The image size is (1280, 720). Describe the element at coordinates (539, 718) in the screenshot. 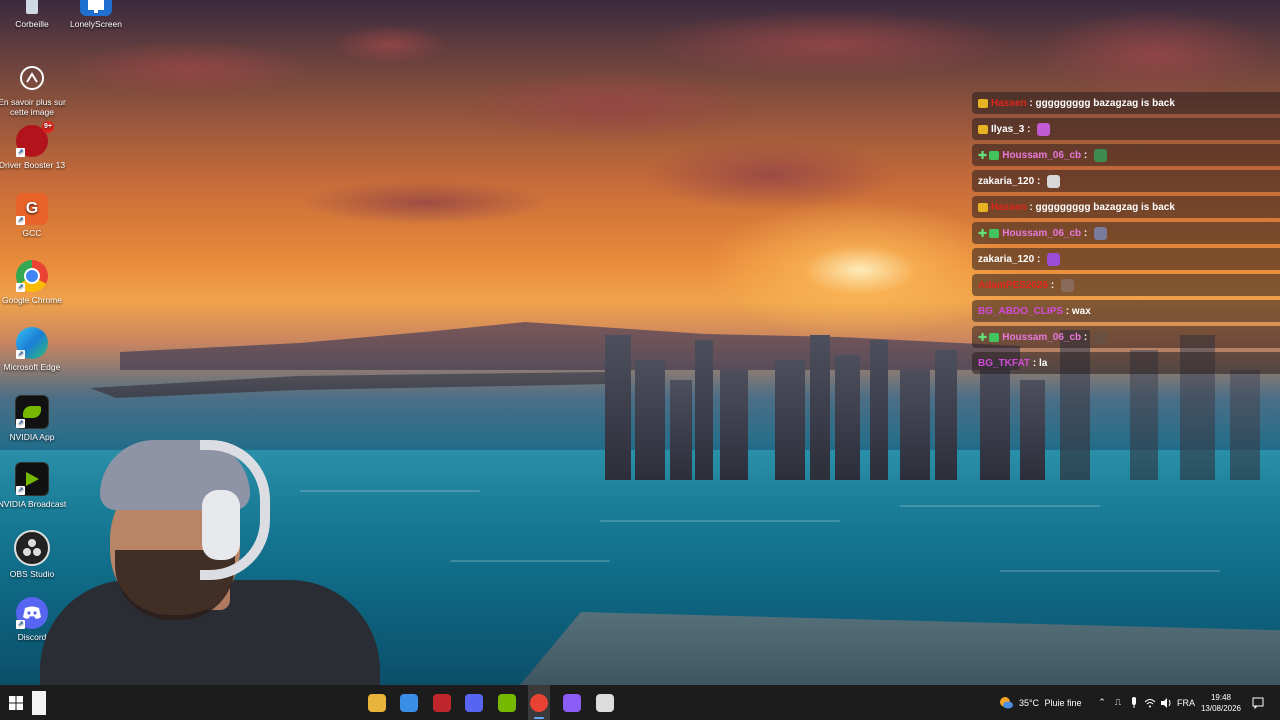

I see `active-app-indicator` at that location.